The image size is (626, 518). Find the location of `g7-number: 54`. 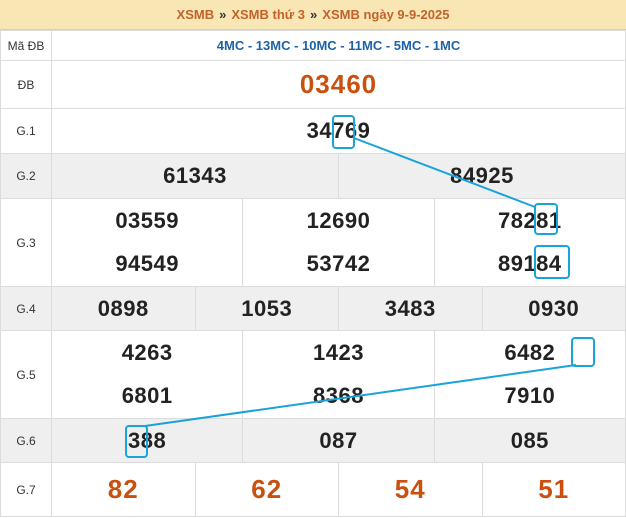

g7-number: 54 is located at coordinates (410, 489).